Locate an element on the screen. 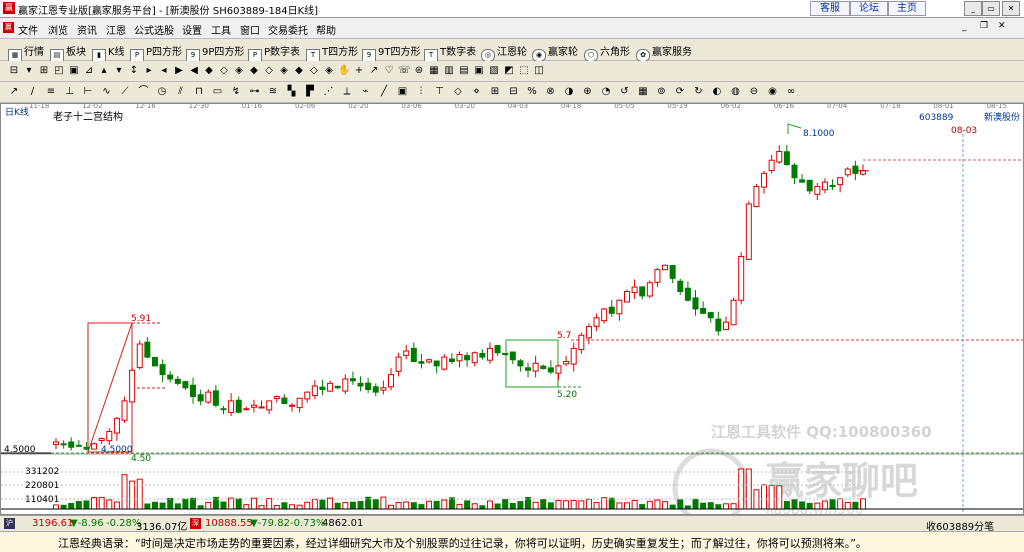 This screenshot has height=552, width=1024. sz-index-value: 10888.55 is located at coordinates (229, 523).